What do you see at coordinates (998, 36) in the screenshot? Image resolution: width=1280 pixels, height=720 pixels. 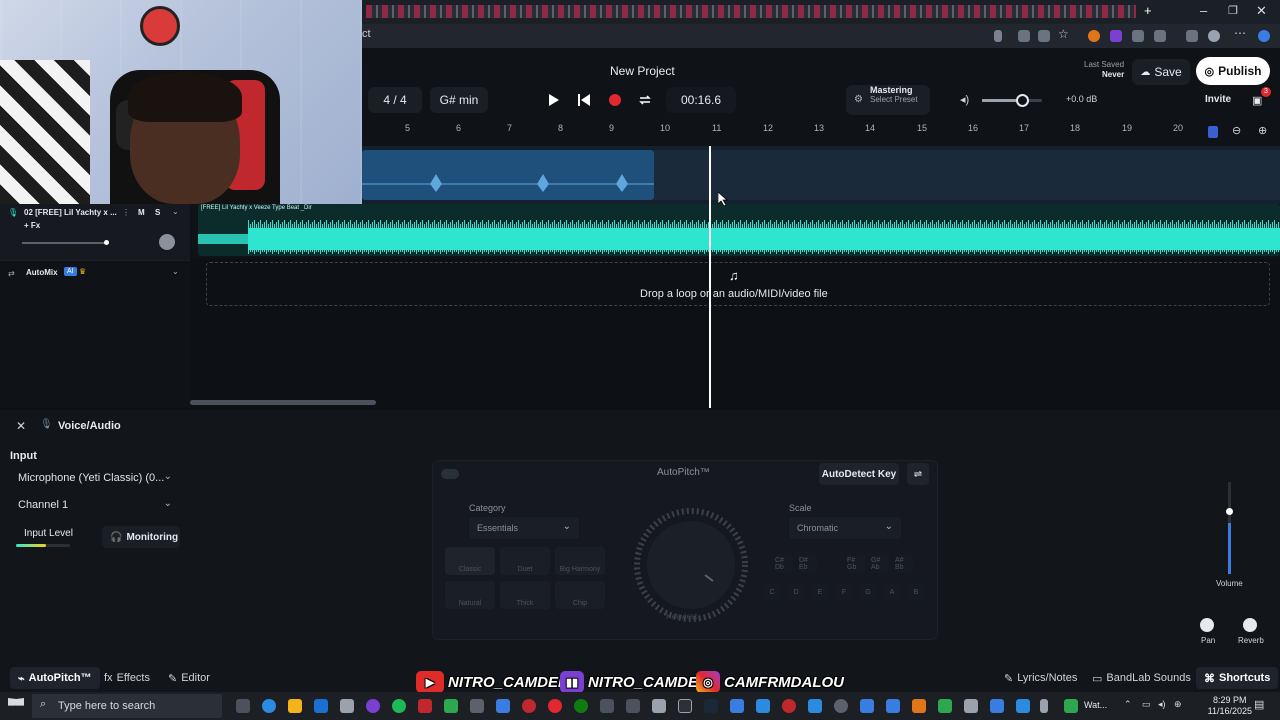 I see `mic-icon` at bounding box center [998, 36].